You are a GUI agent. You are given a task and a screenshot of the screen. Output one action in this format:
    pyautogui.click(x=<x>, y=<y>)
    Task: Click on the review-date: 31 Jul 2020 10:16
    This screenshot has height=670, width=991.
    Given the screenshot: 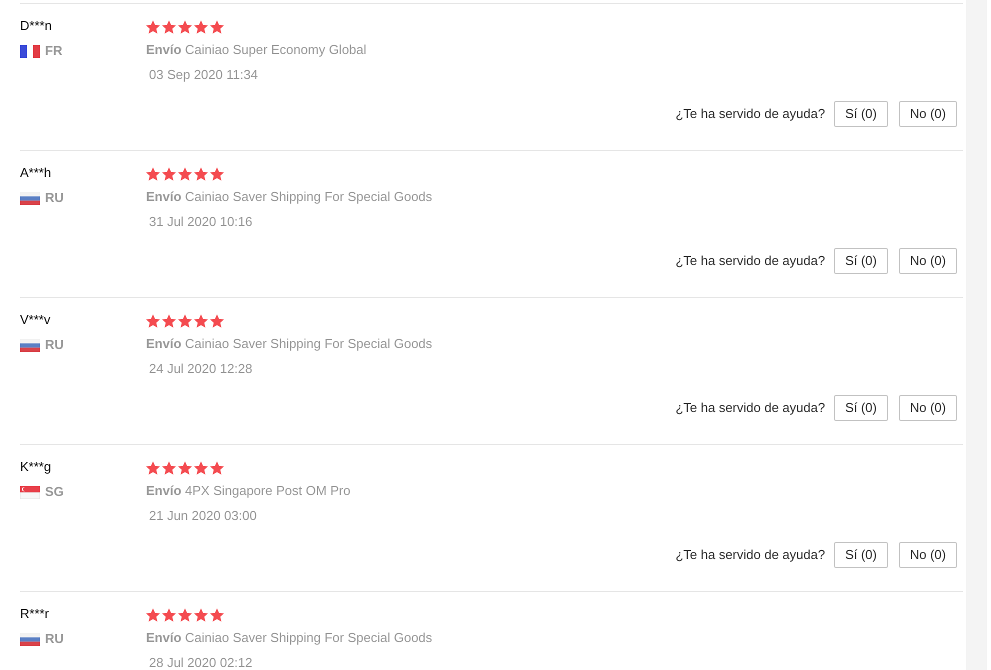 What is the action you would take?
    pyautogui.click(x=200, y=222)
    